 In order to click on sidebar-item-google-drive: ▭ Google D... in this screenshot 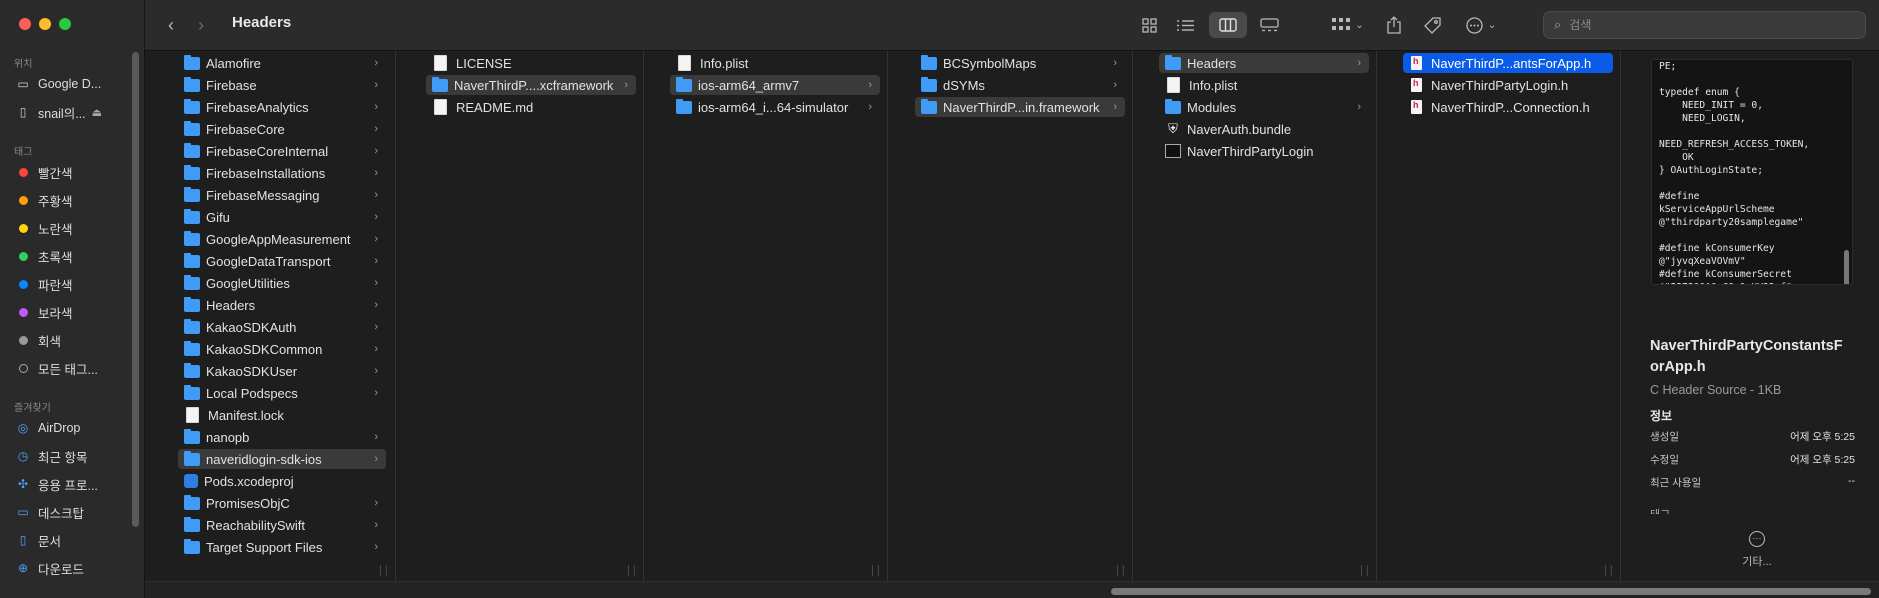, I will do `click(73, 84)`.